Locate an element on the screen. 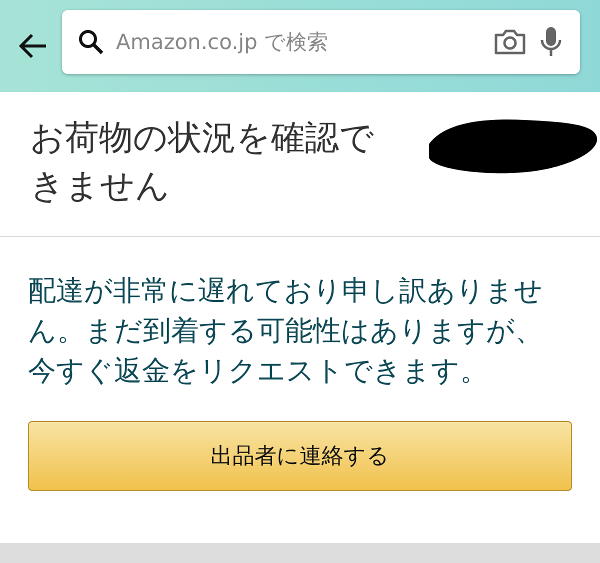  back-arrow-icon is located at coordinates (33, 46).